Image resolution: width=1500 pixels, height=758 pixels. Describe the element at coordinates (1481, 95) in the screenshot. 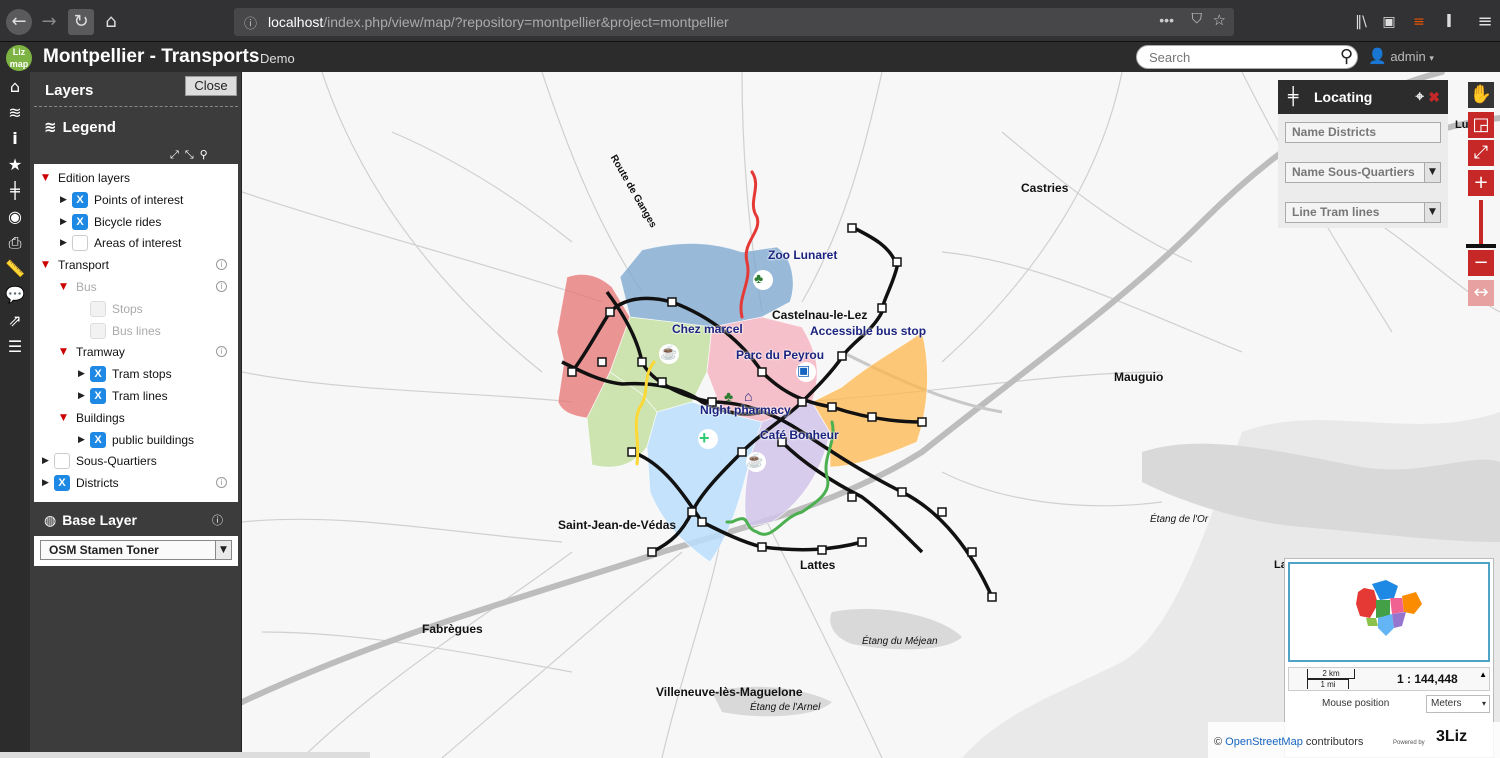

I see `pan-hand-icon: ✋` at that location.